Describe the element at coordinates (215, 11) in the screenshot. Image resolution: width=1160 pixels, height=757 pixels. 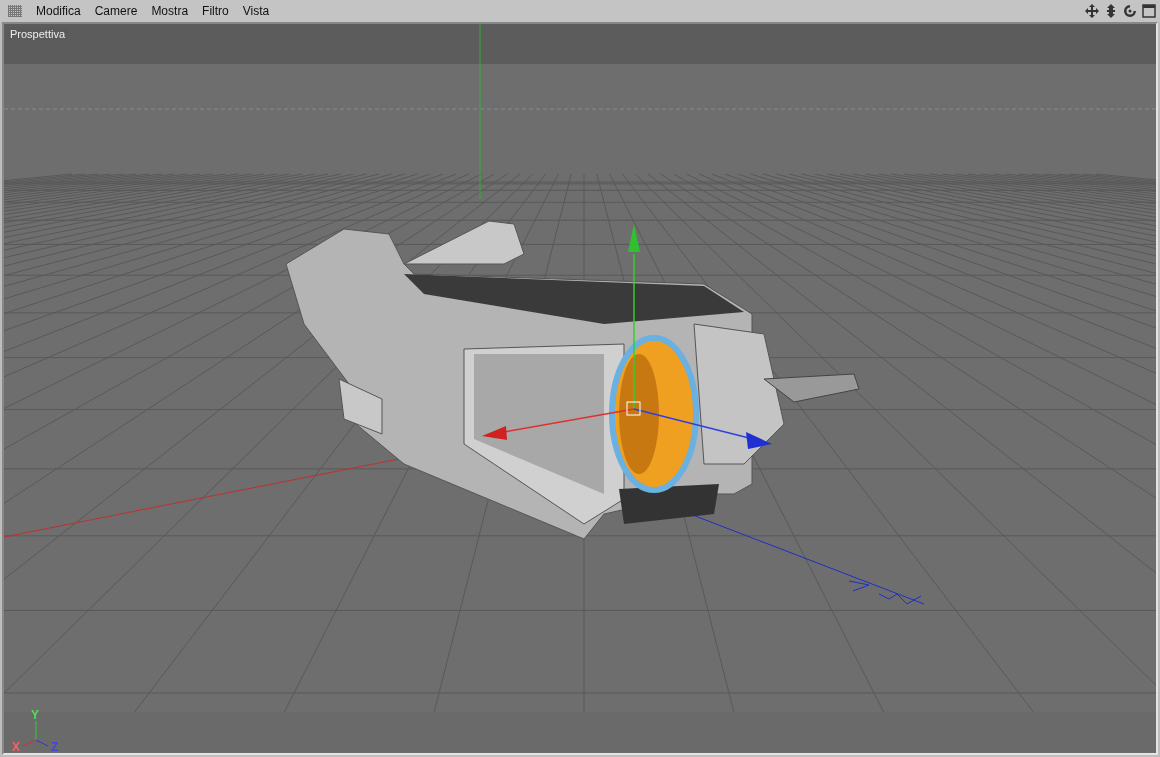
I see `menu-item: Filtro` at that location.